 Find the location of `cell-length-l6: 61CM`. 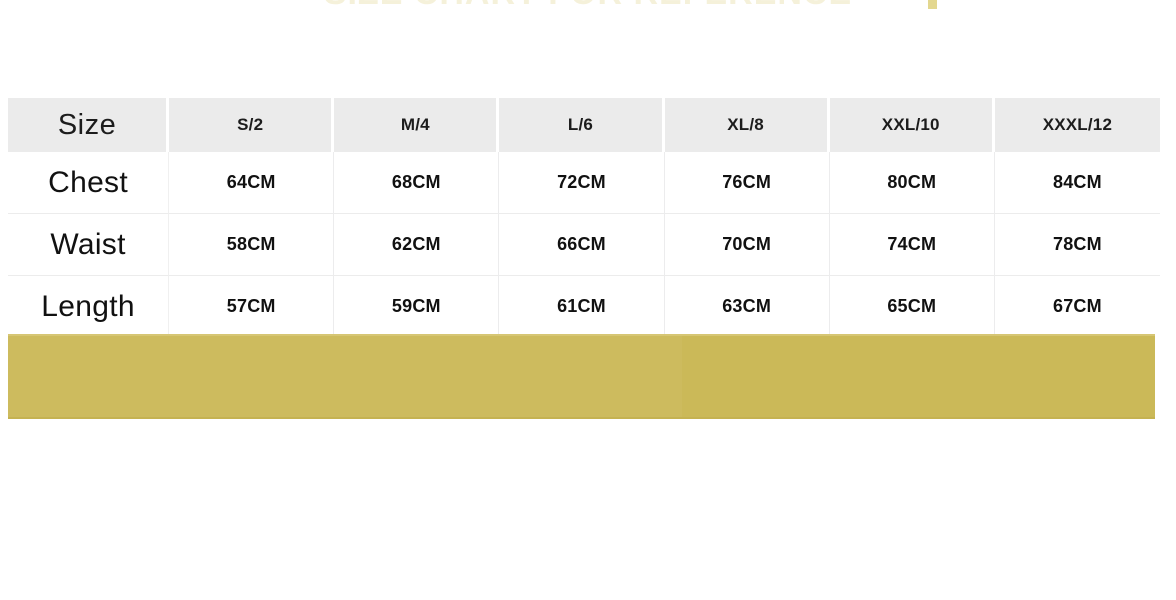

cell-length-l6: 61CM is located at coordinates (582, 306).